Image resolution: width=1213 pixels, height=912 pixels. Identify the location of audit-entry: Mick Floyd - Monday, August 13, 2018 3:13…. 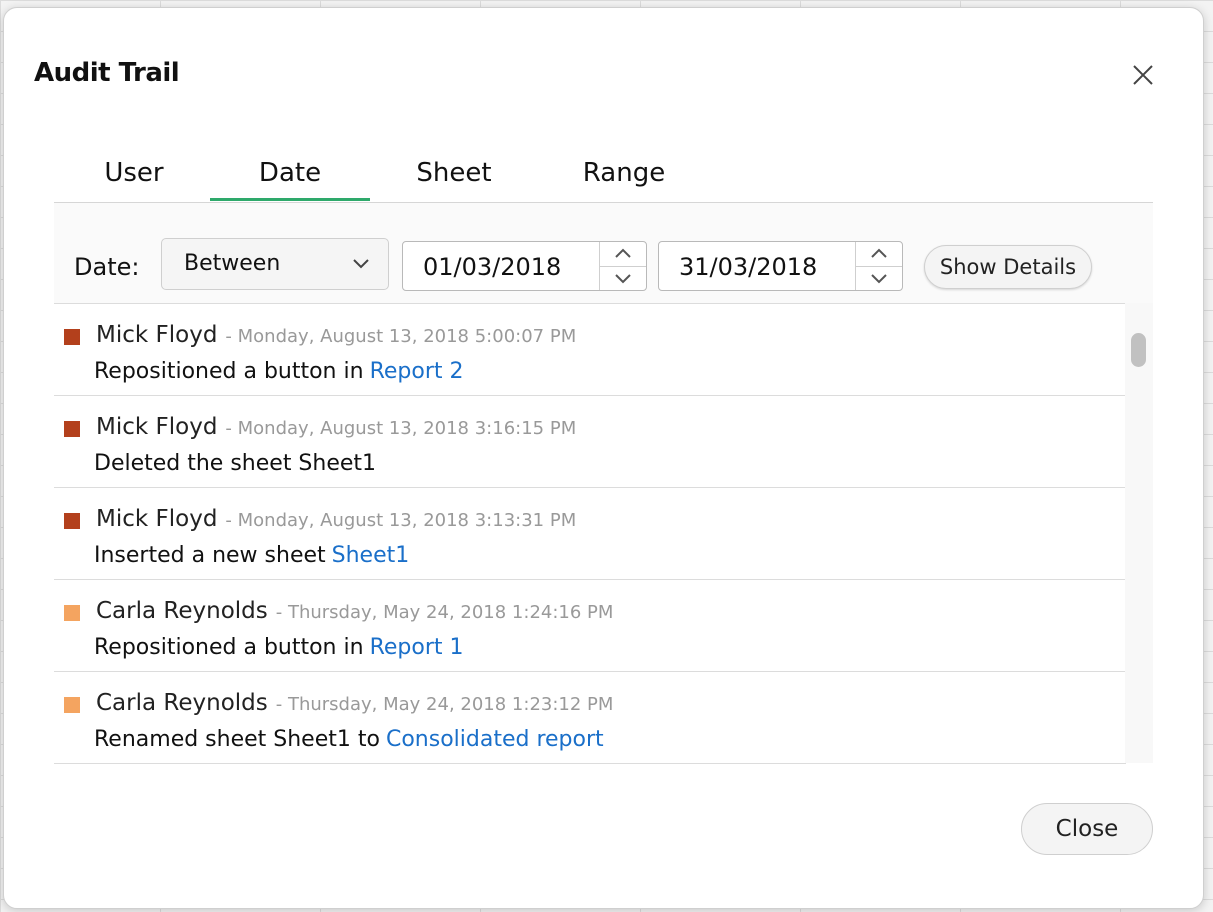
(589, 534).